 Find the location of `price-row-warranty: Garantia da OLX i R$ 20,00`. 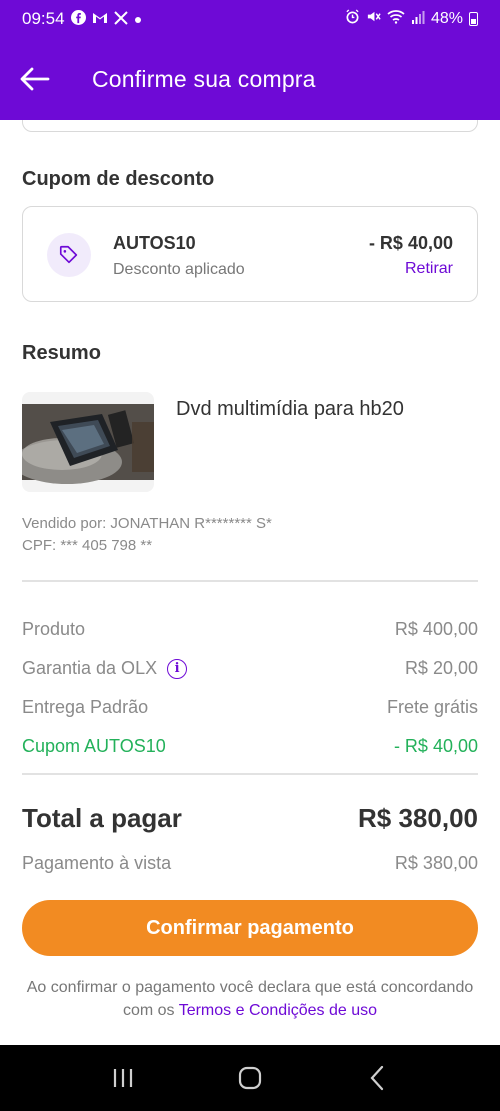

price-row-warranty: Garantia da OLX i R$ 20,00 is located at coordinates (250, 668).